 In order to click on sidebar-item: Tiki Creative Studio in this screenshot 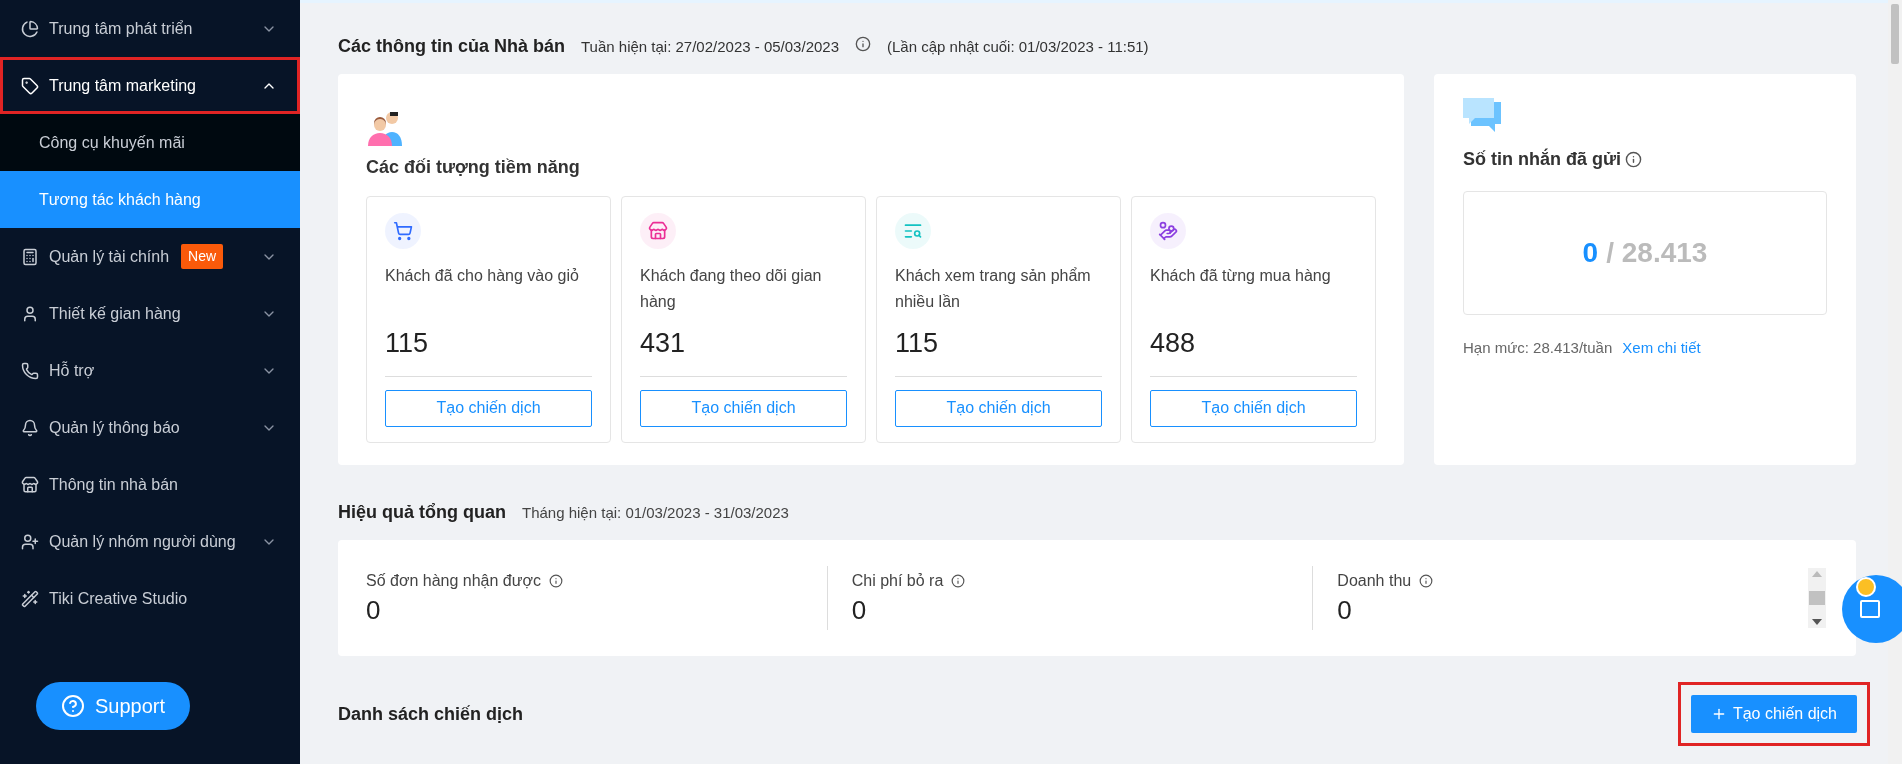, I will do `click(150, 598)`.